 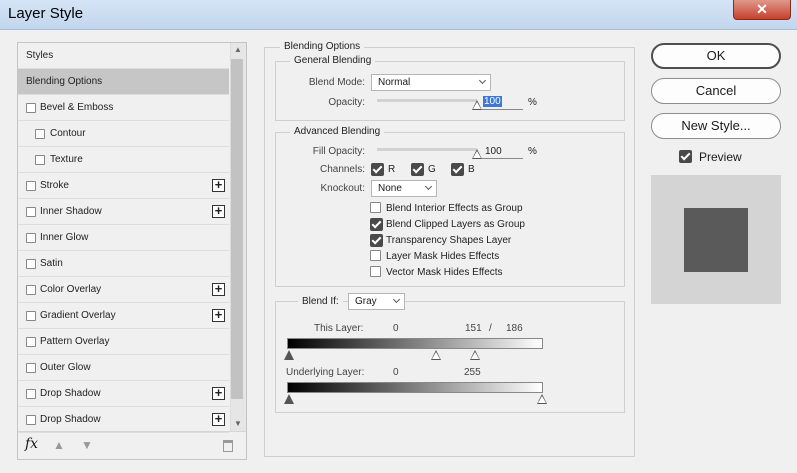 What do you see at coordinates (375, 255) in the screenshot?
I see `layer-mask-hides-effects-checkbox` at bounding box center [375, 255].